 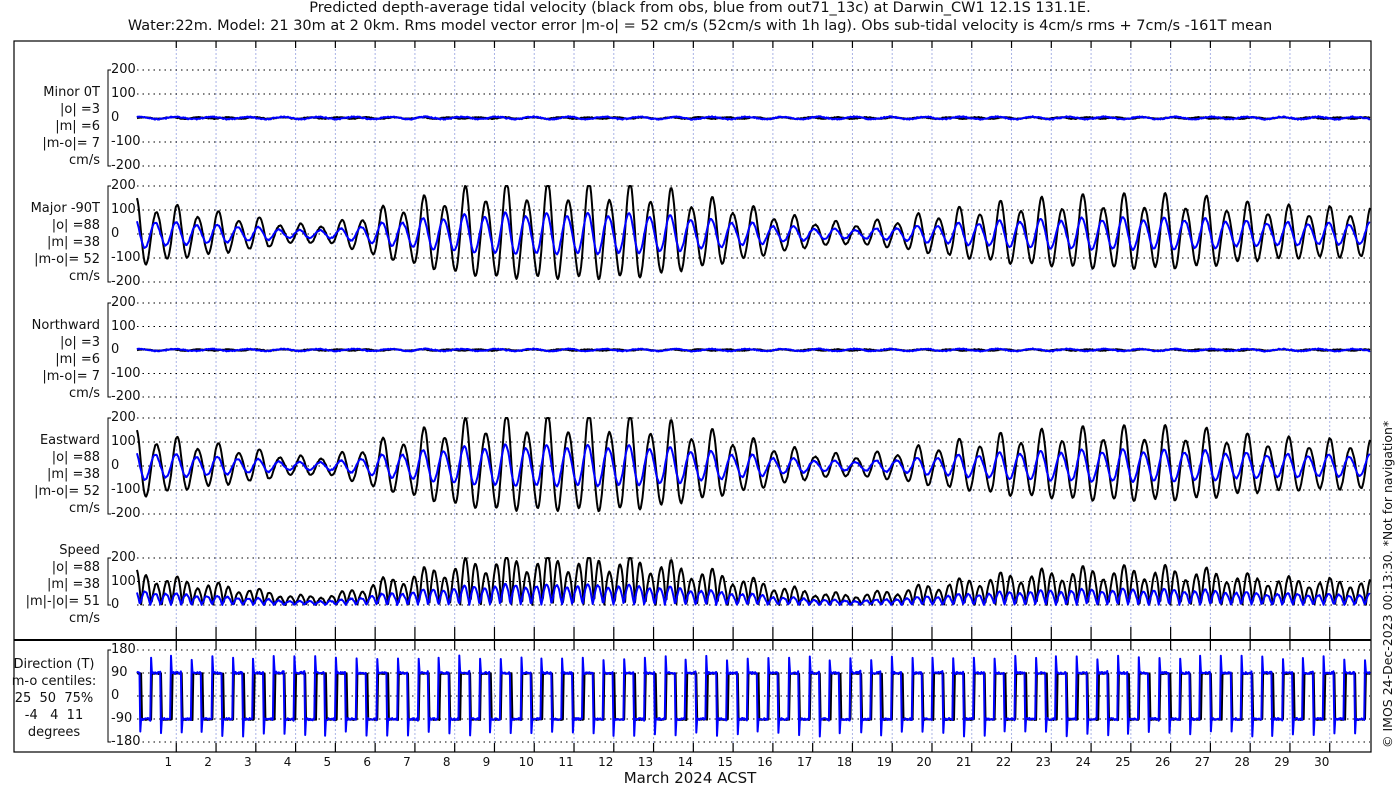 I want to click on panel-label-speed: Speed |o| =88 |m| =38 |m|-|o|= 51 cm/s, so click(x=50, y=584).